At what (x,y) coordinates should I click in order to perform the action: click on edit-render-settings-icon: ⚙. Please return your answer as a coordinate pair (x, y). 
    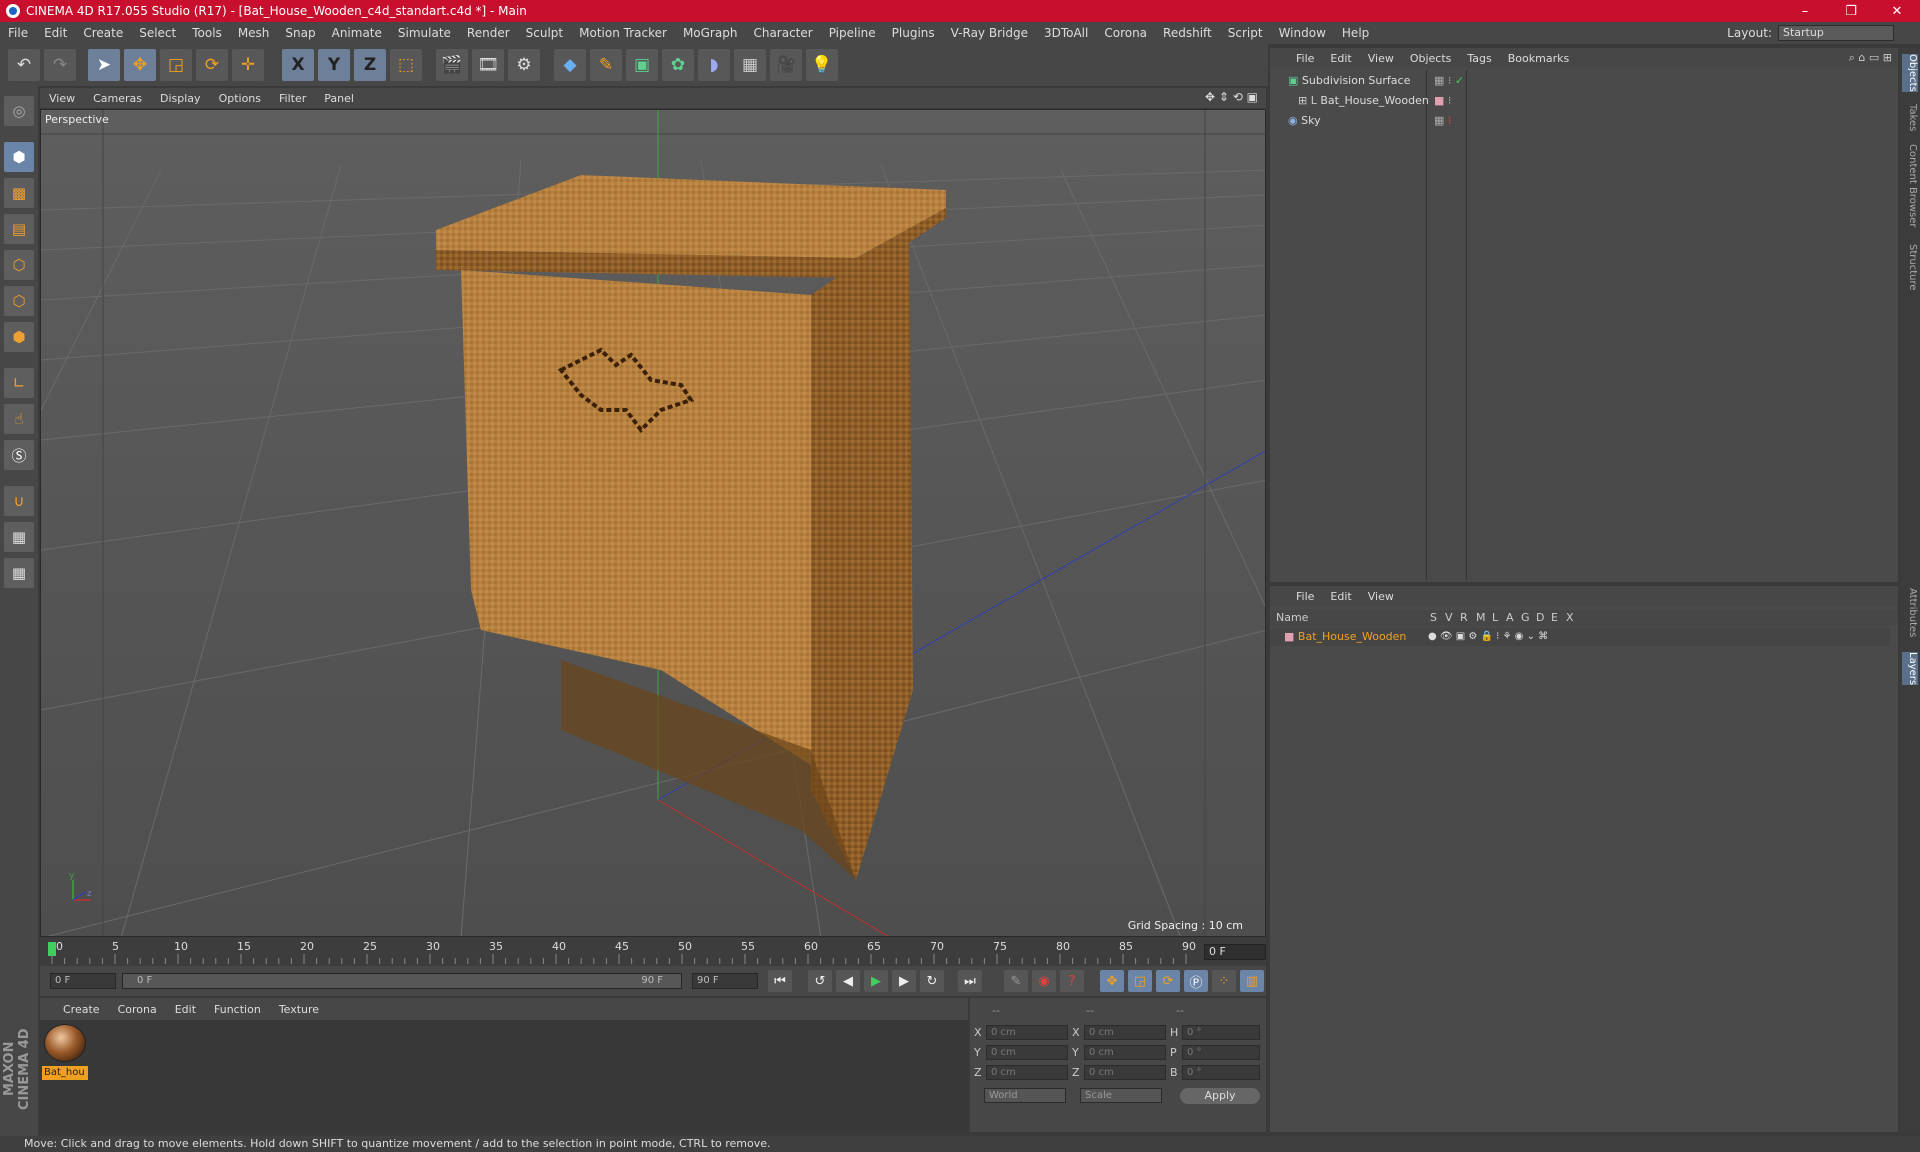
    Looking at the image, I should click on (524, 65).